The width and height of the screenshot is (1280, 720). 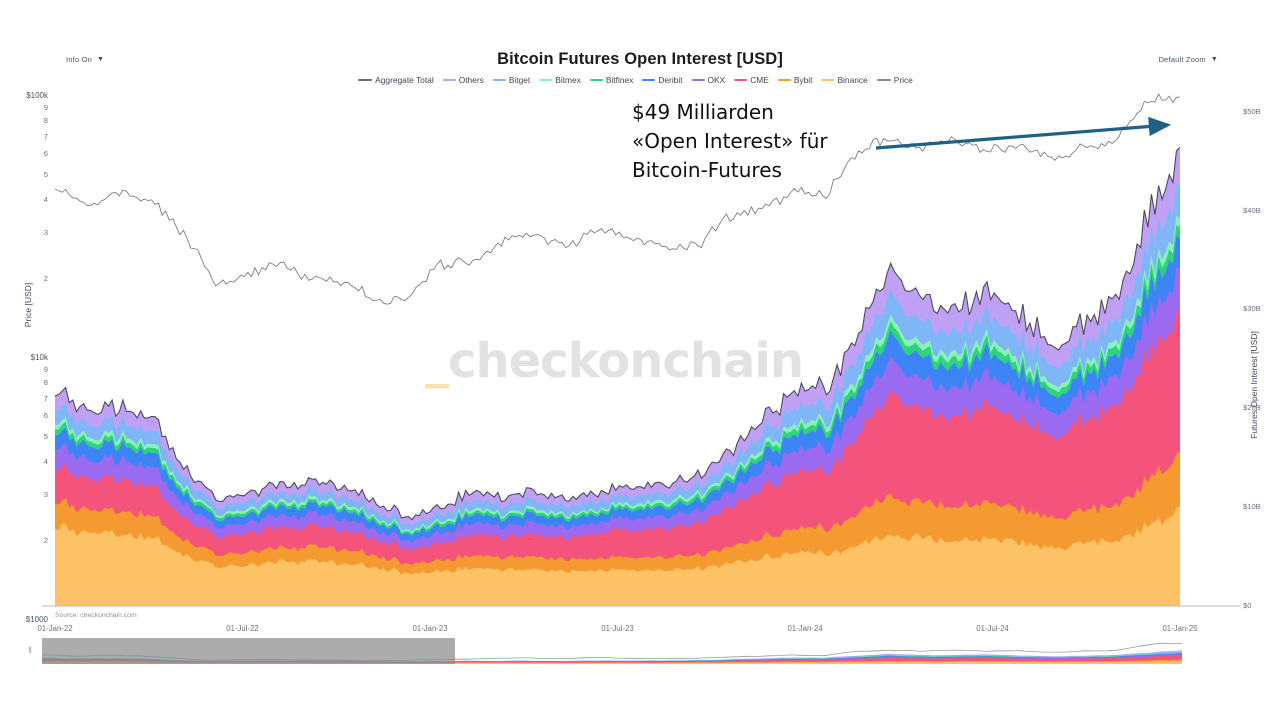 I want to click on callout-line-3: Bitcoin-Futures, so click(x=707, y=169).